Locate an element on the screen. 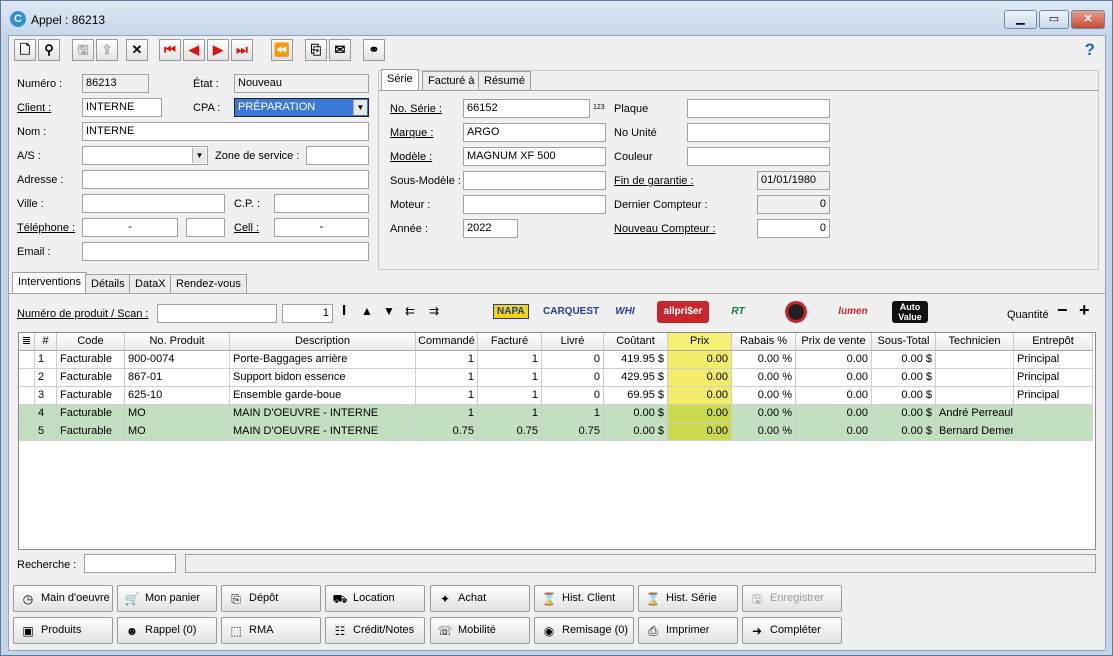 The image size is (1113, 656). tab-details: Détails is located at coordinates (108, 283).